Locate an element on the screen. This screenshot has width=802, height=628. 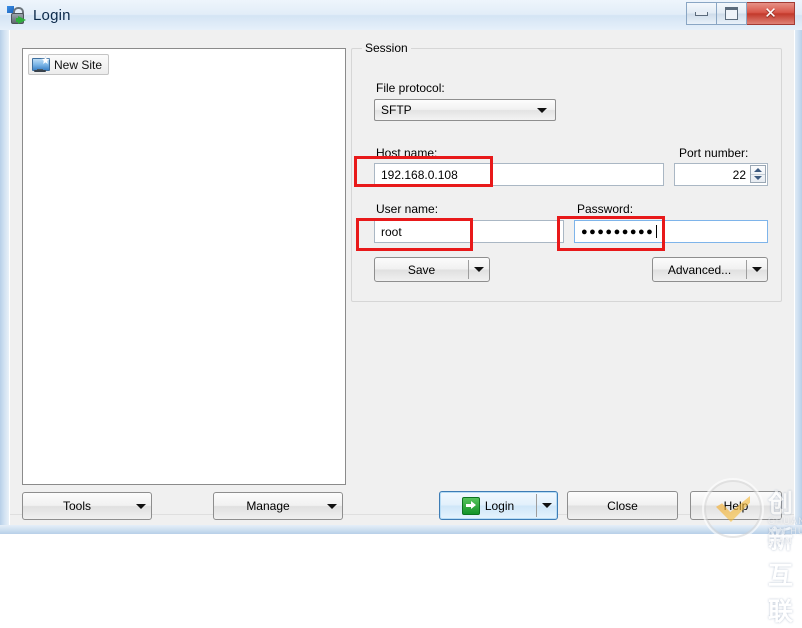
login-button: Login is located at coordinates (498, 505).